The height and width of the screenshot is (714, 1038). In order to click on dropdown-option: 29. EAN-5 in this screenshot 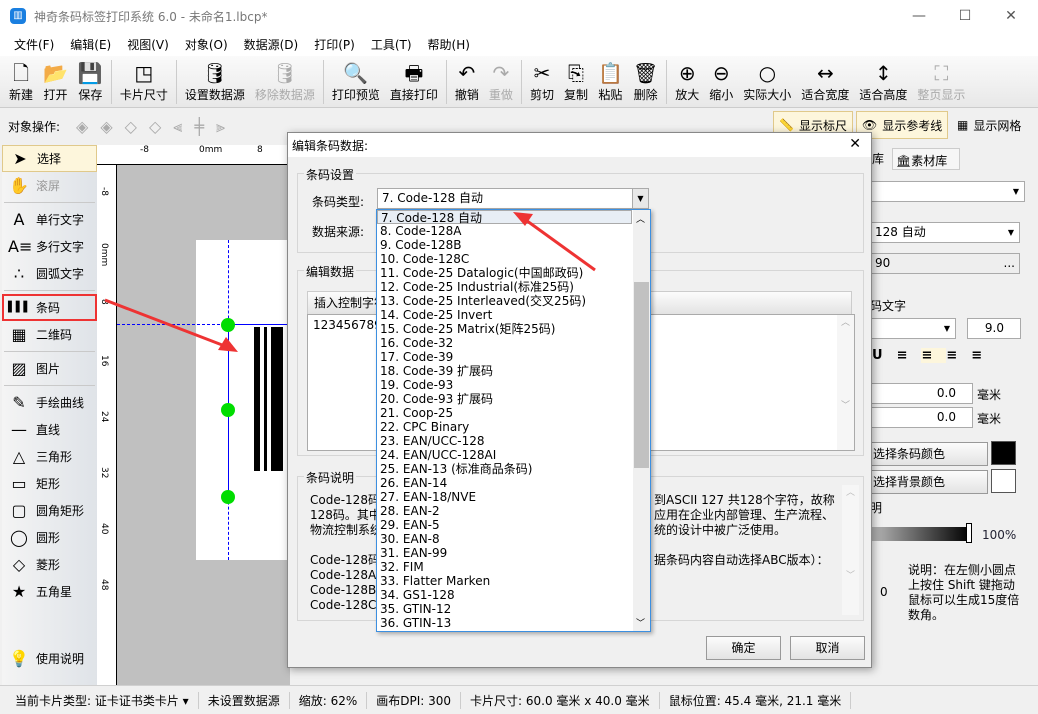, I will do `click(504, 525)`.